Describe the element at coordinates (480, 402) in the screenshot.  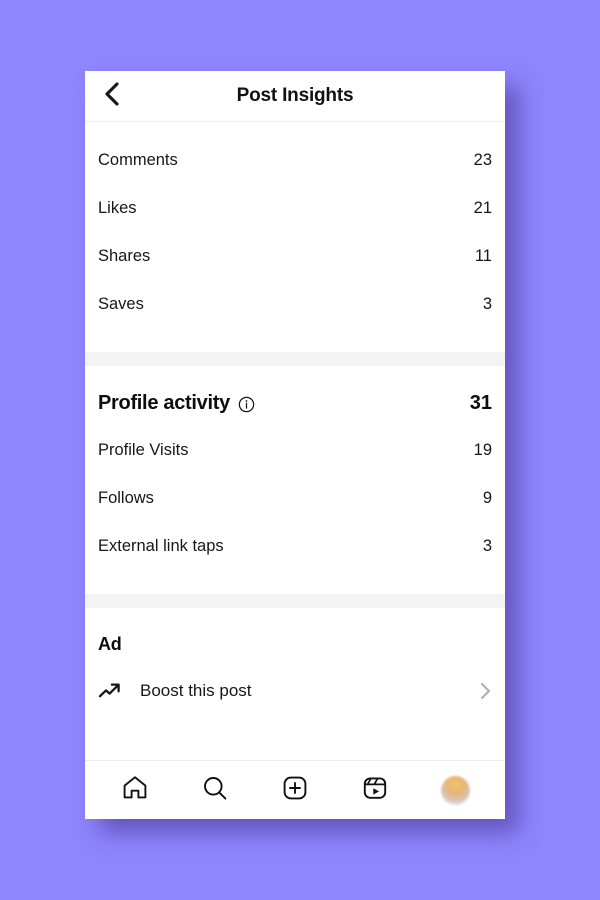
I see `profile-activity-total: 31` at that location.